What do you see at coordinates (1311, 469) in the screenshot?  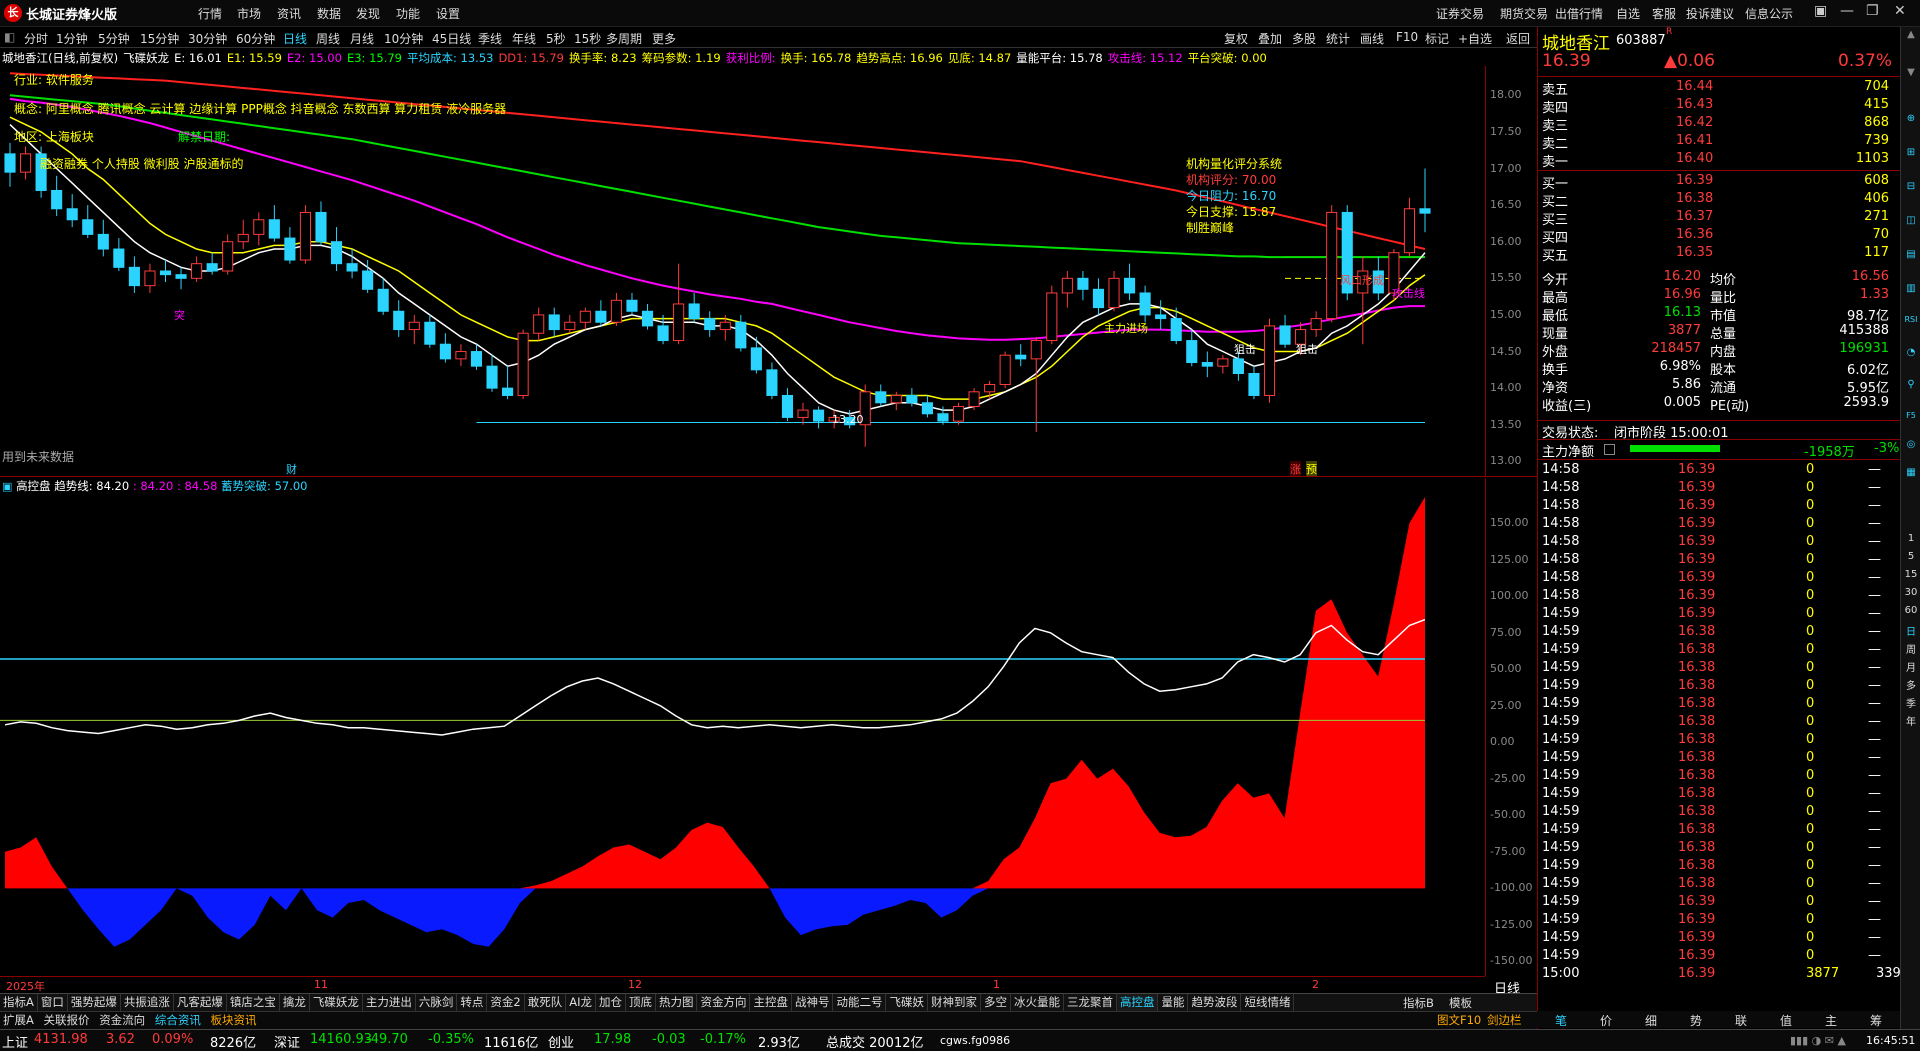 I see `forecast-marker: 预` at bounding box center [1311, 469].